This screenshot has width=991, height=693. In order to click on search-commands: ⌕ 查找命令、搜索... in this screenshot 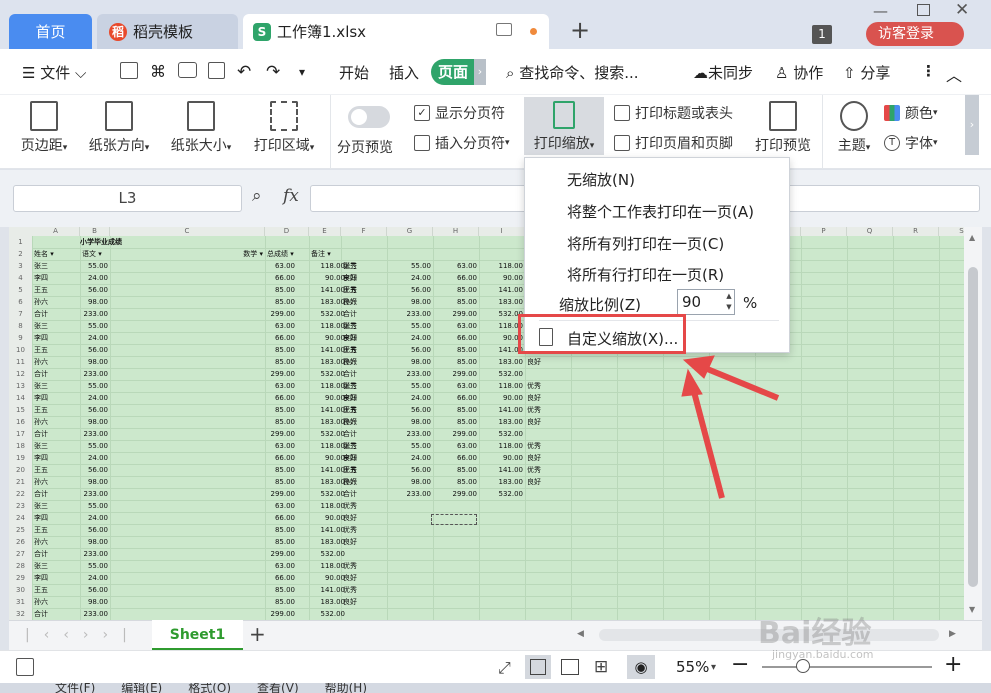, I will do `click(572, 72)`.